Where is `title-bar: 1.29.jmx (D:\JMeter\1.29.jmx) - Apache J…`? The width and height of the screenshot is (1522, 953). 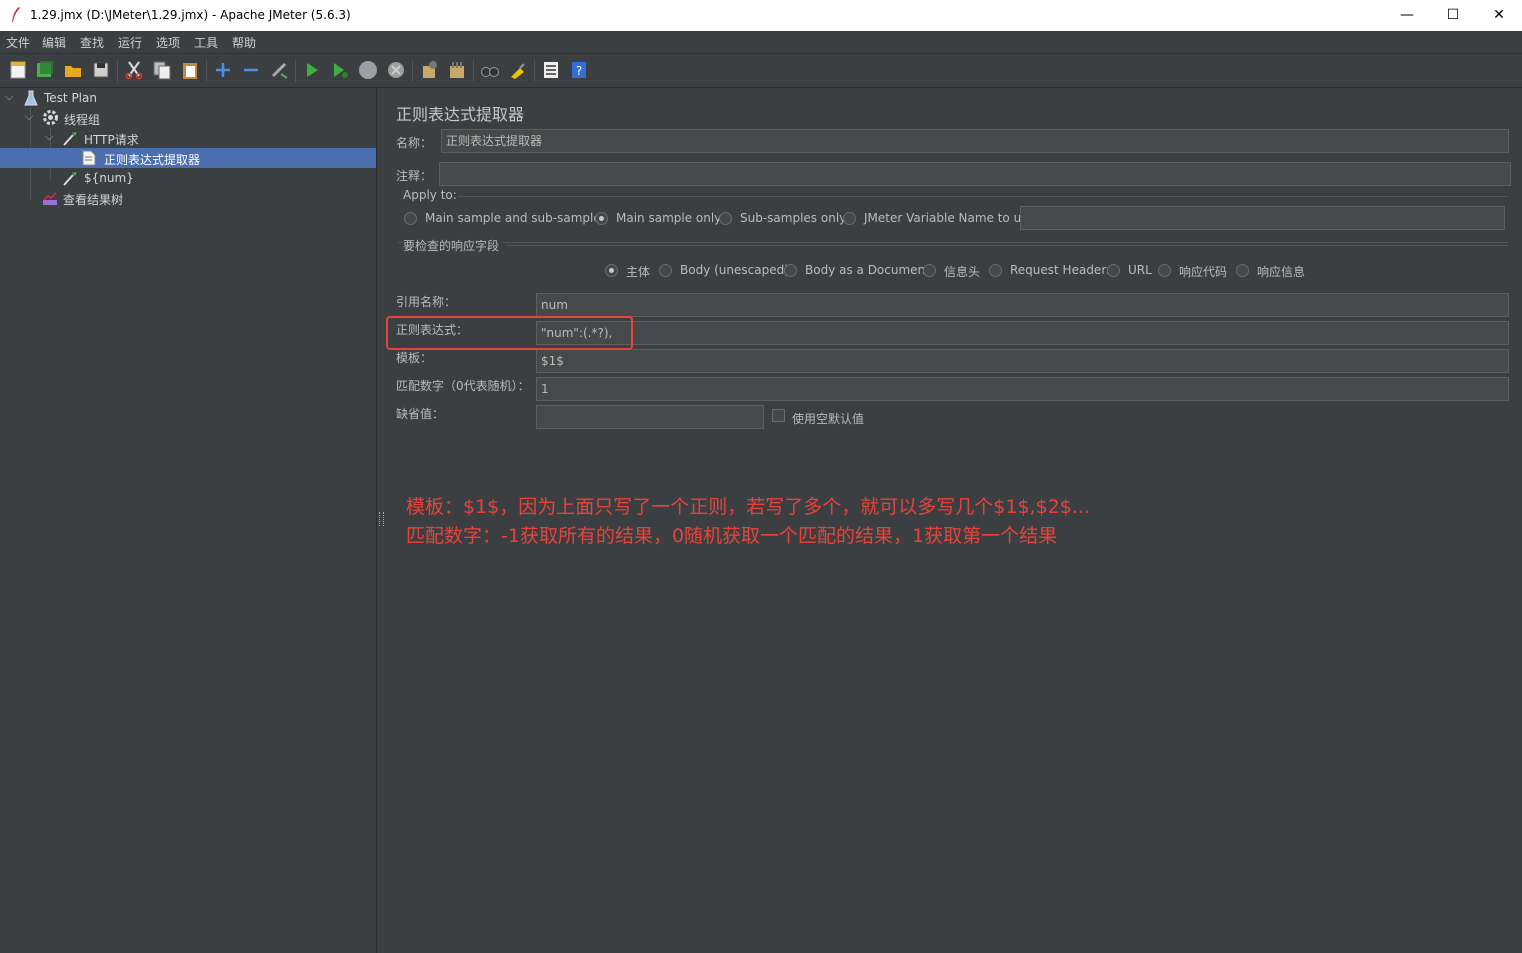 title-bar: 1.29.jmx (D:\JMeter\1.29.jmx) - Apache J… is located at coordinates (761, 15).